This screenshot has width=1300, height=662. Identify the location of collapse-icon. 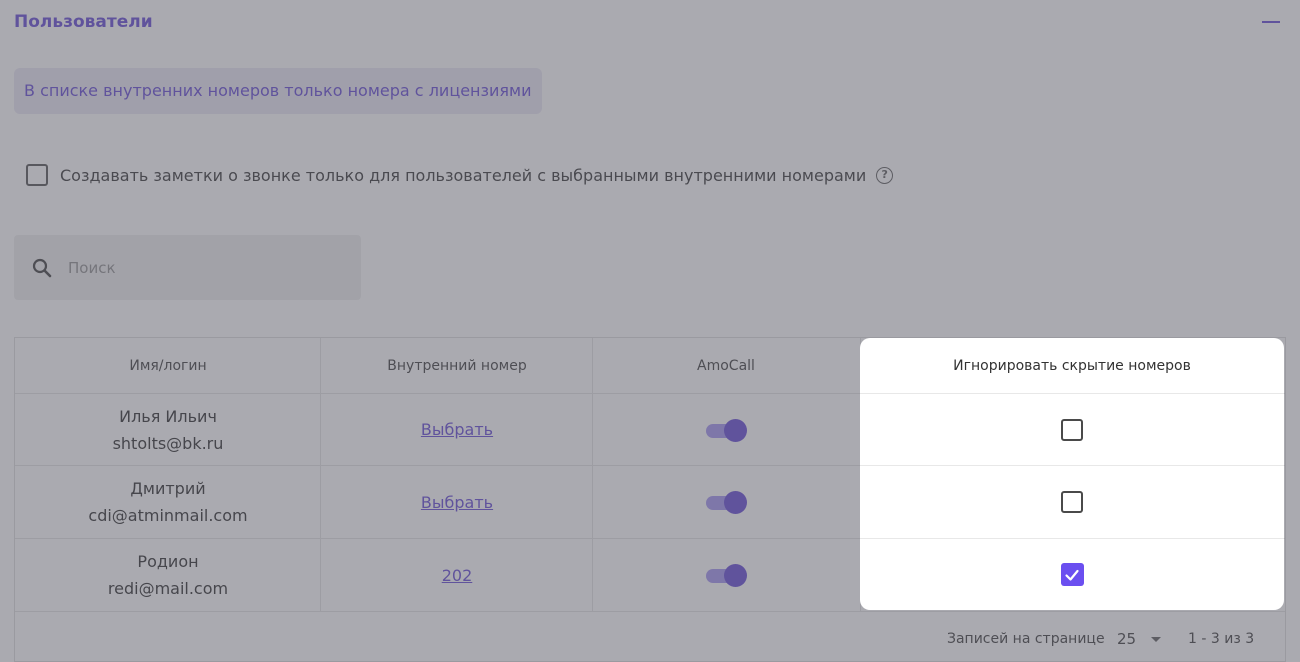
(1271, 22).